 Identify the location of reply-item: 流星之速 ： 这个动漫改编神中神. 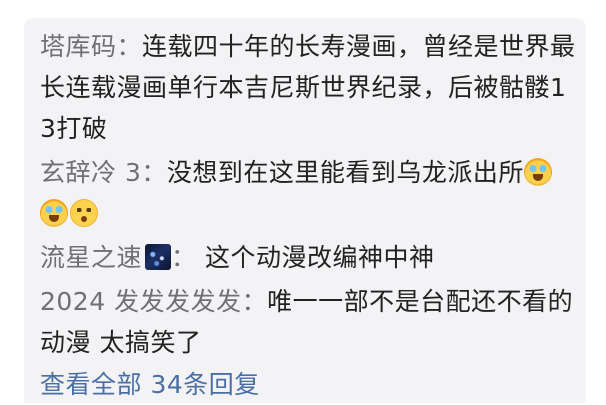
(308, 257).